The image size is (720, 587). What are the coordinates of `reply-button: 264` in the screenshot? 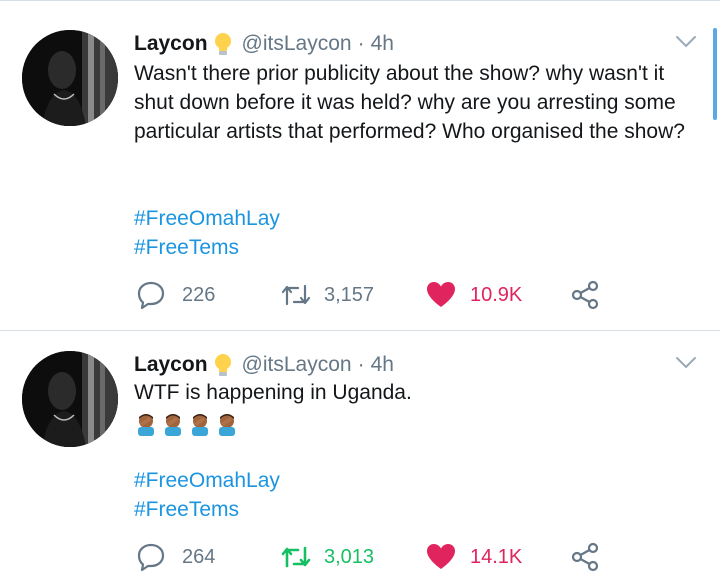 It's located at (175, 557).